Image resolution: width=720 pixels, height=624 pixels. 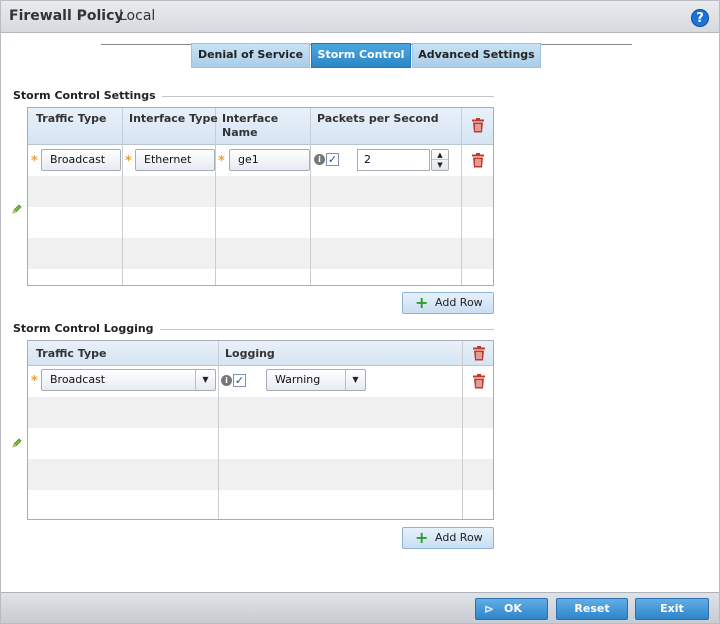 What do you see at coordinates (378, 118) in the screenshot?
I see `column-header-packets-per-second: Packets per Second` at bounding box center [378, 118].